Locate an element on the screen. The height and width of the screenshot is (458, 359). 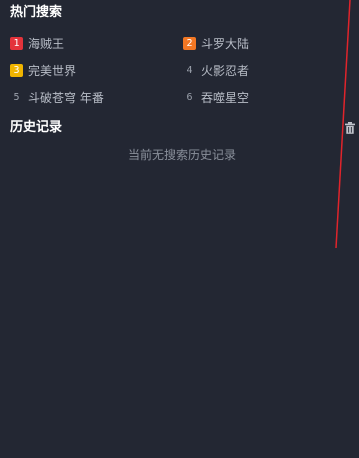
hot-search-label: 吞噬星空 is located at coordinates (225, 97).